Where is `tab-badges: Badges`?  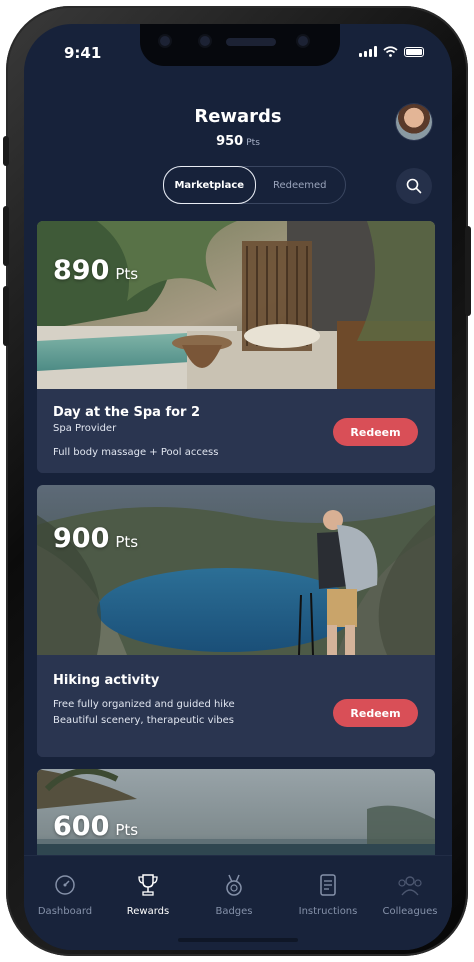 tab-badges: Badges is located at coordinates (234, 894).